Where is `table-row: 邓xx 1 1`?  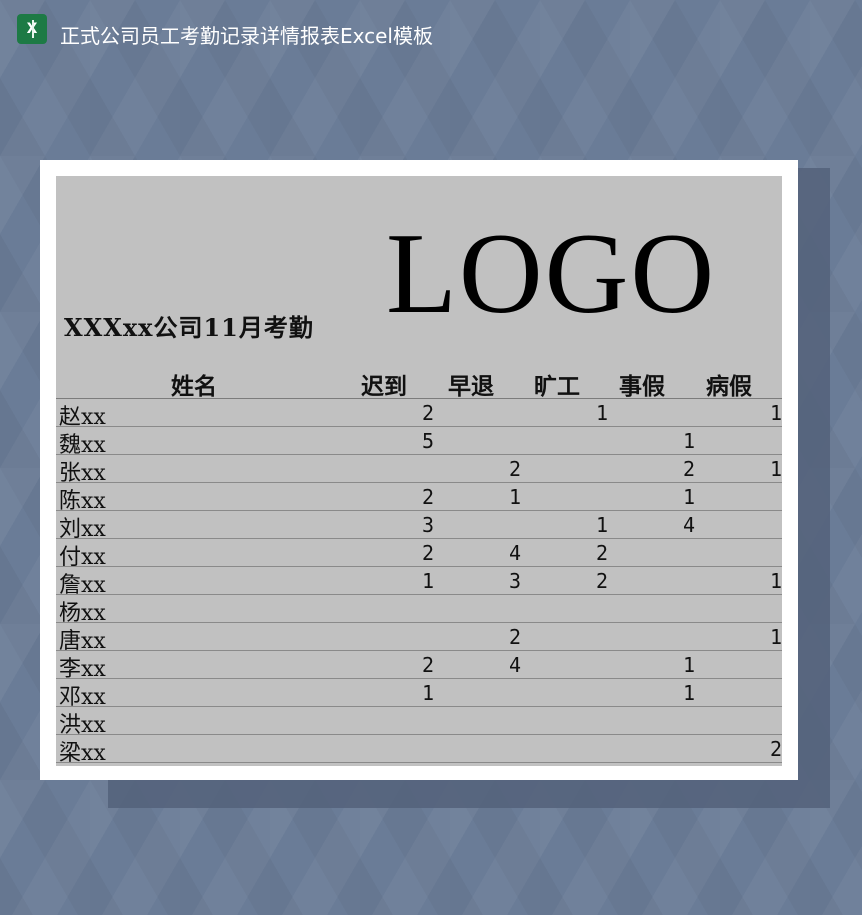 table-row: 邓xx 1 1 is located at coordinates (419, 694).